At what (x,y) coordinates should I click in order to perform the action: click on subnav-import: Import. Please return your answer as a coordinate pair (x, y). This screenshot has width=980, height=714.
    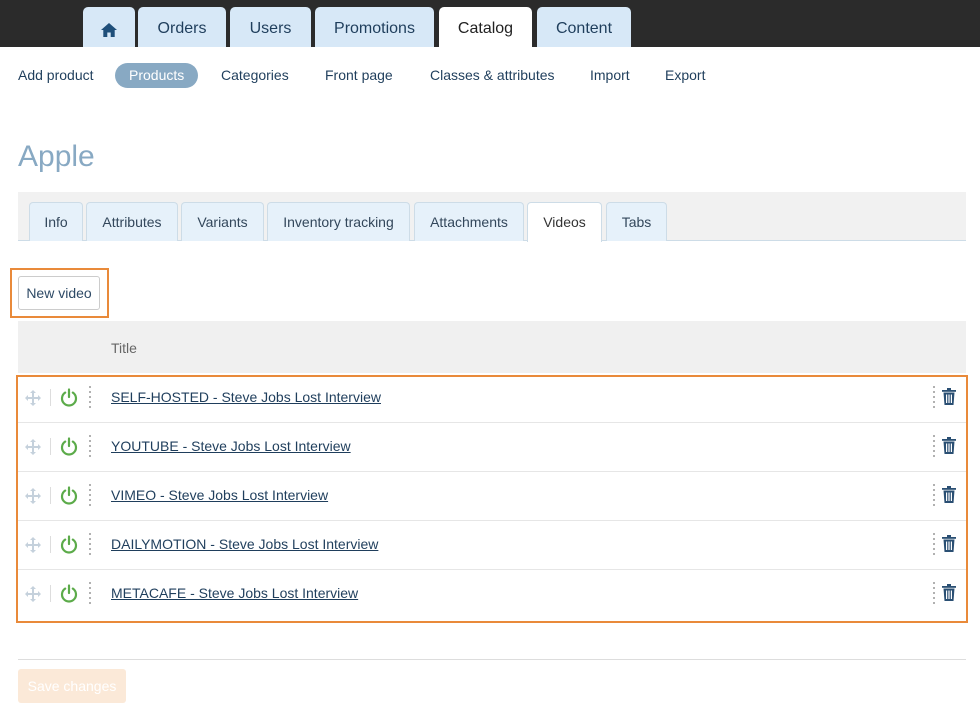
    Looking at the image, I should click on (610, 75).